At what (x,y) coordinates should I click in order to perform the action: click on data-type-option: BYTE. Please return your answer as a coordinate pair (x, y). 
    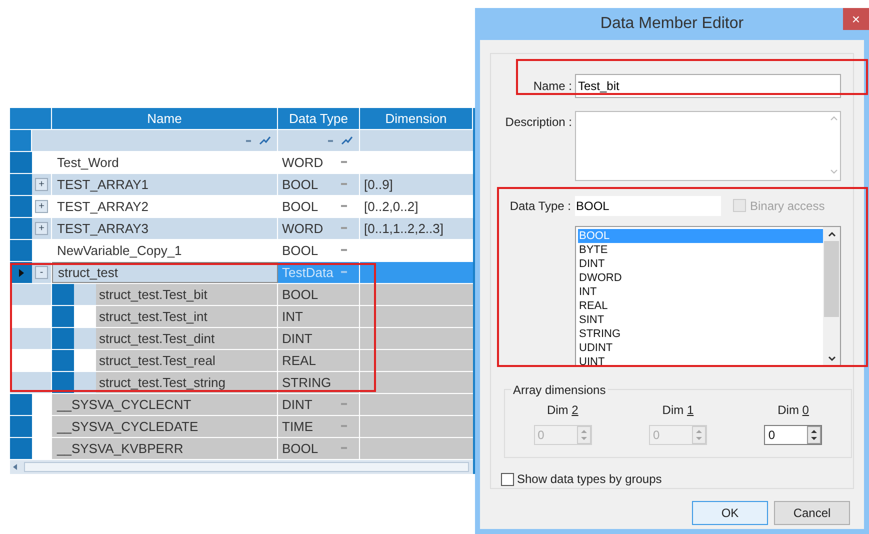
    Looking at the image, I should click on (700, 249).